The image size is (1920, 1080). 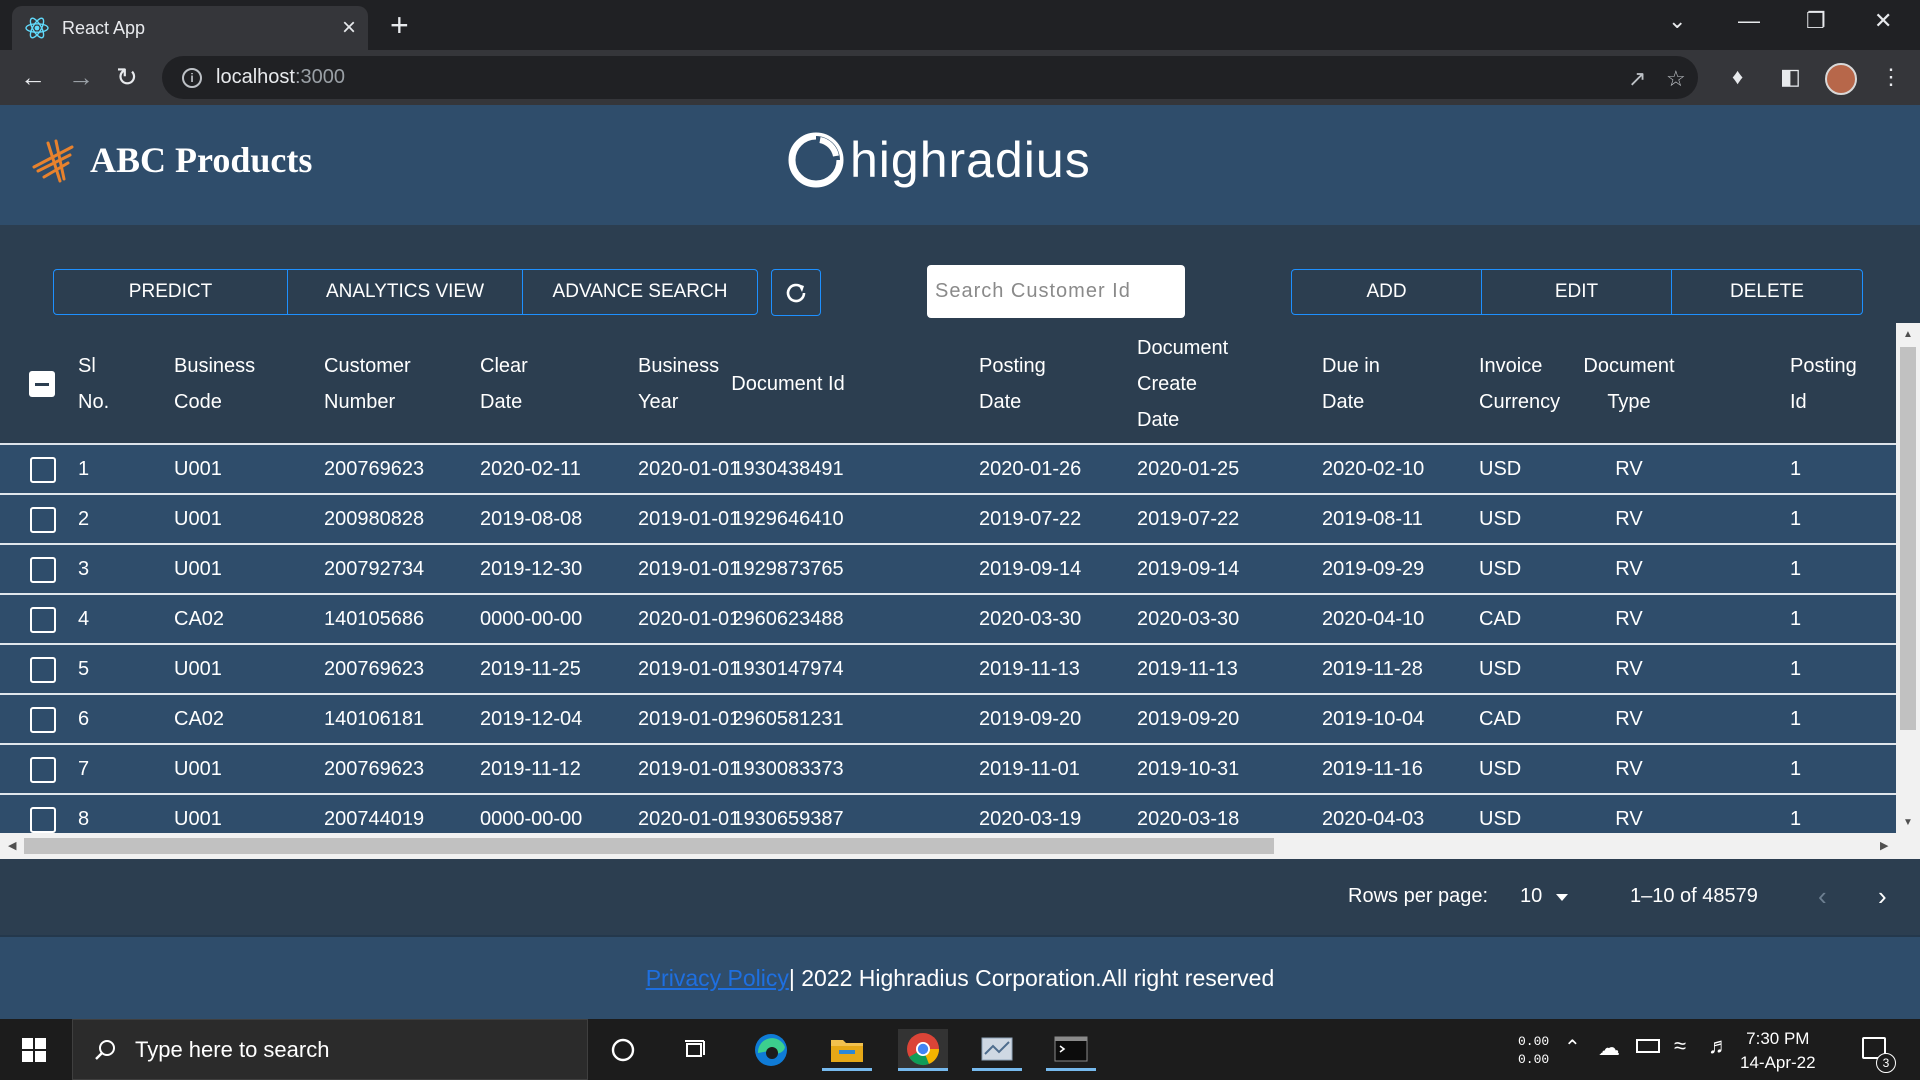 I want to click on close-window-icon: ✕, so click(x=1883, y=21).